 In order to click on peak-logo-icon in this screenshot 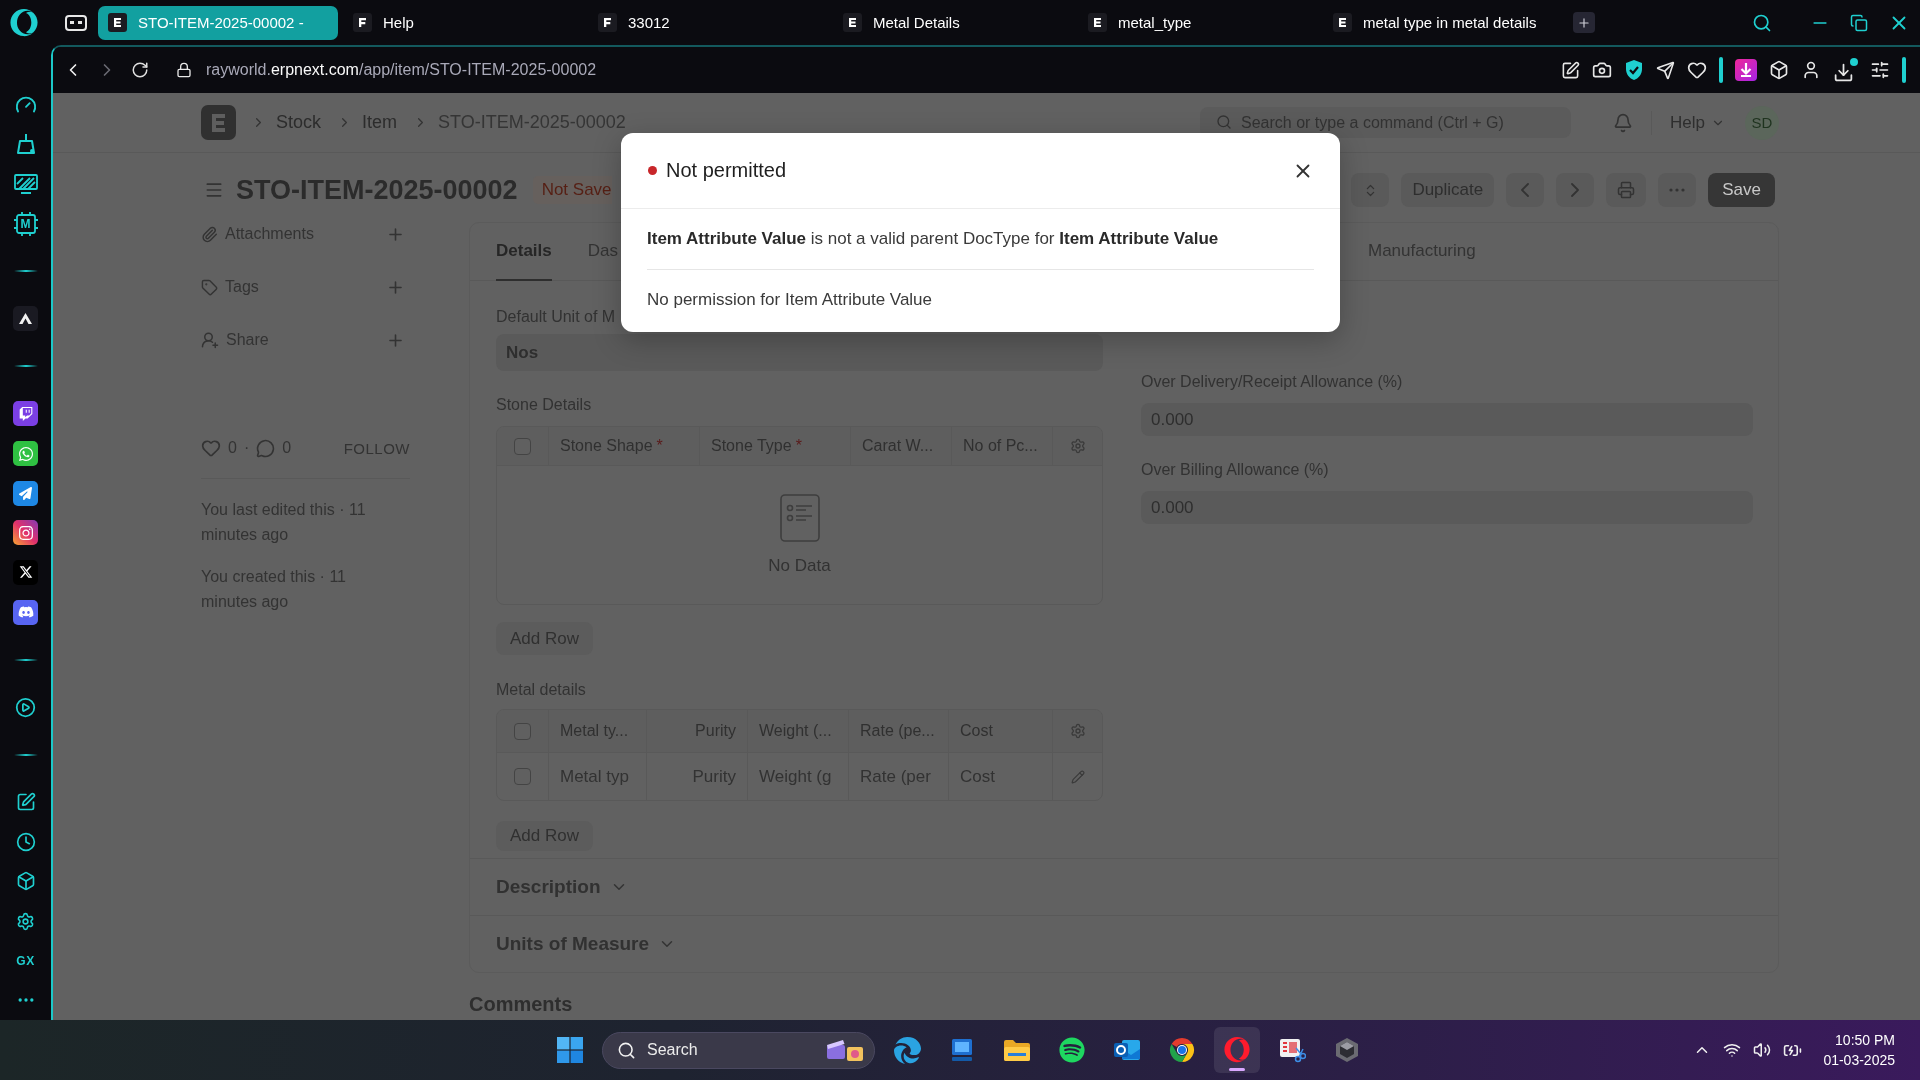, I will do `click(25, 319)`.